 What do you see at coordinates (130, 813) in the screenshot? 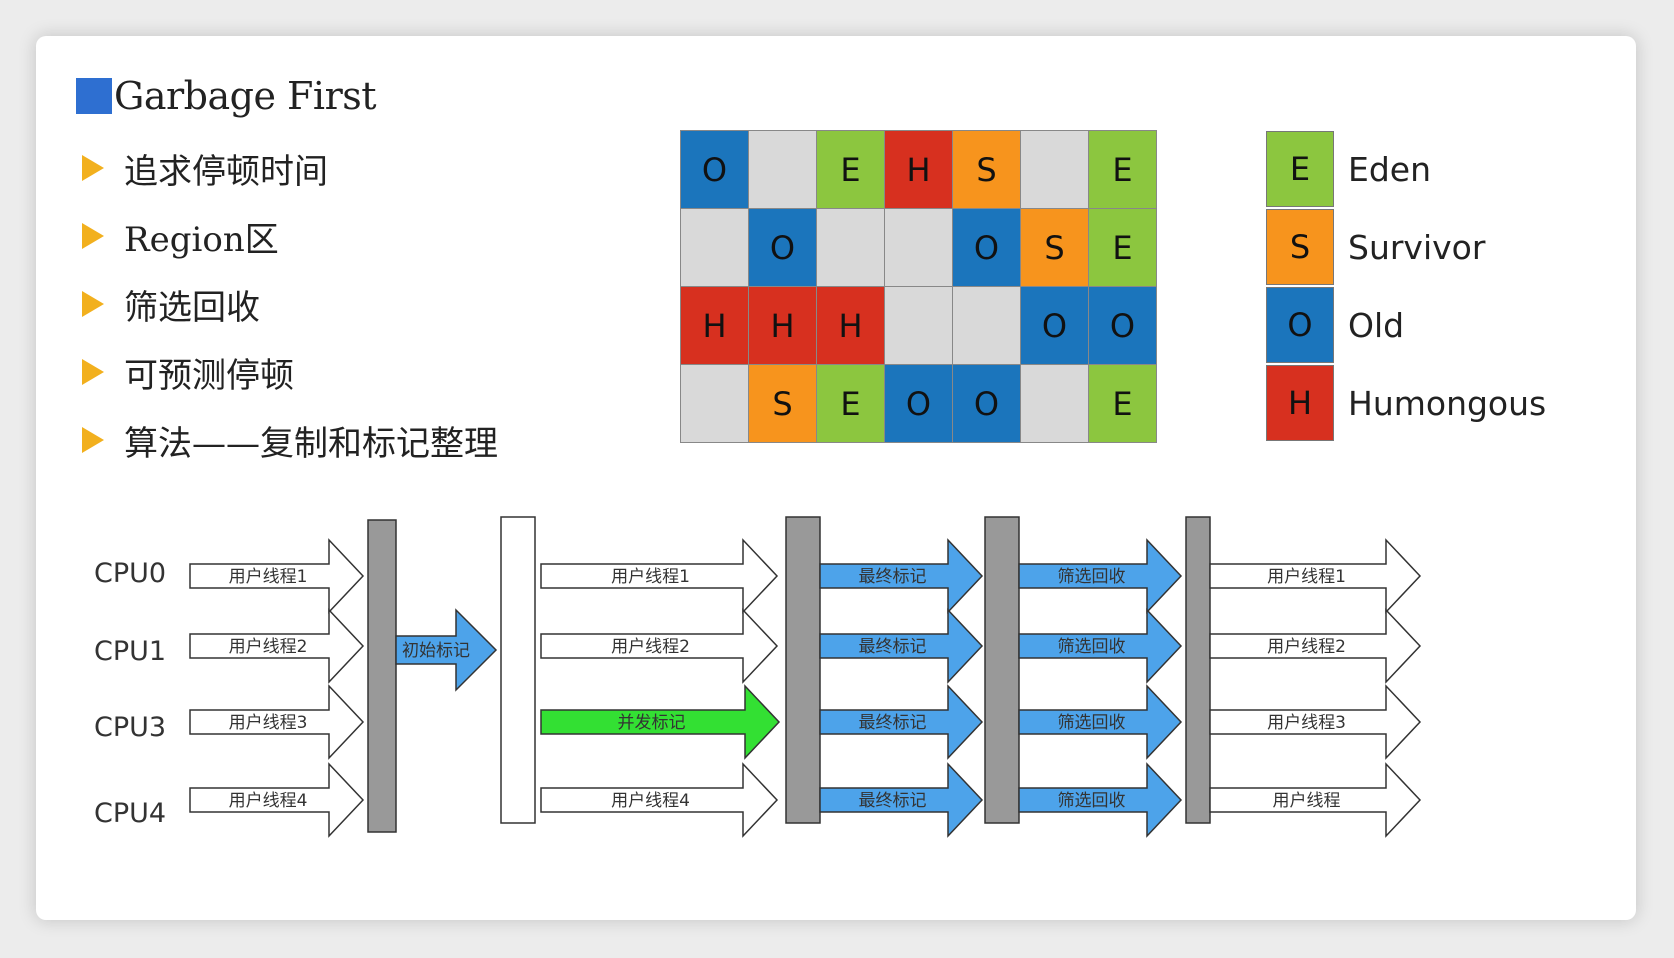
I see `cpu-label: CPU4` at bounding box center [130, 813].